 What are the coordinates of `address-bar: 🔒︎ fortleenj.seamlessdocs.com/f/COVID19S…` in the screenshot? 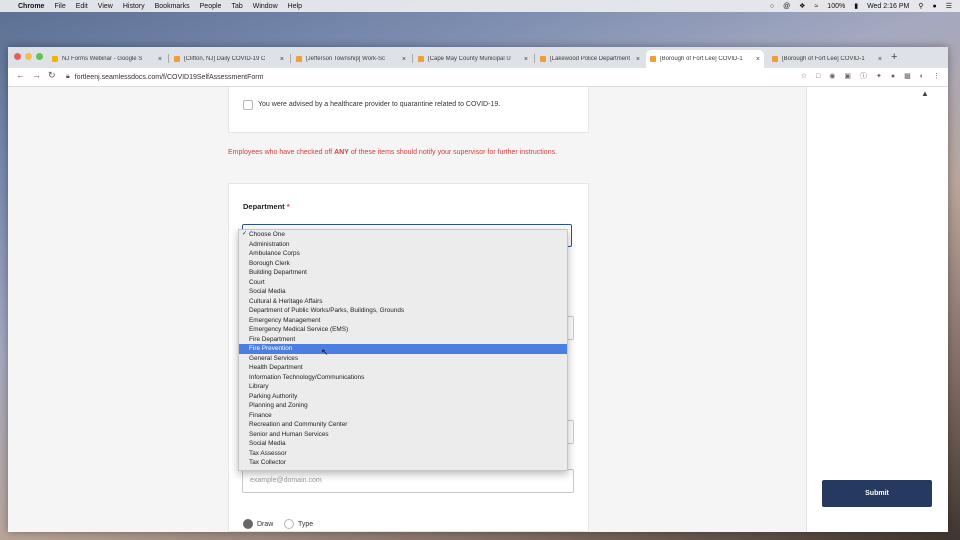 It's located at (426, 77).